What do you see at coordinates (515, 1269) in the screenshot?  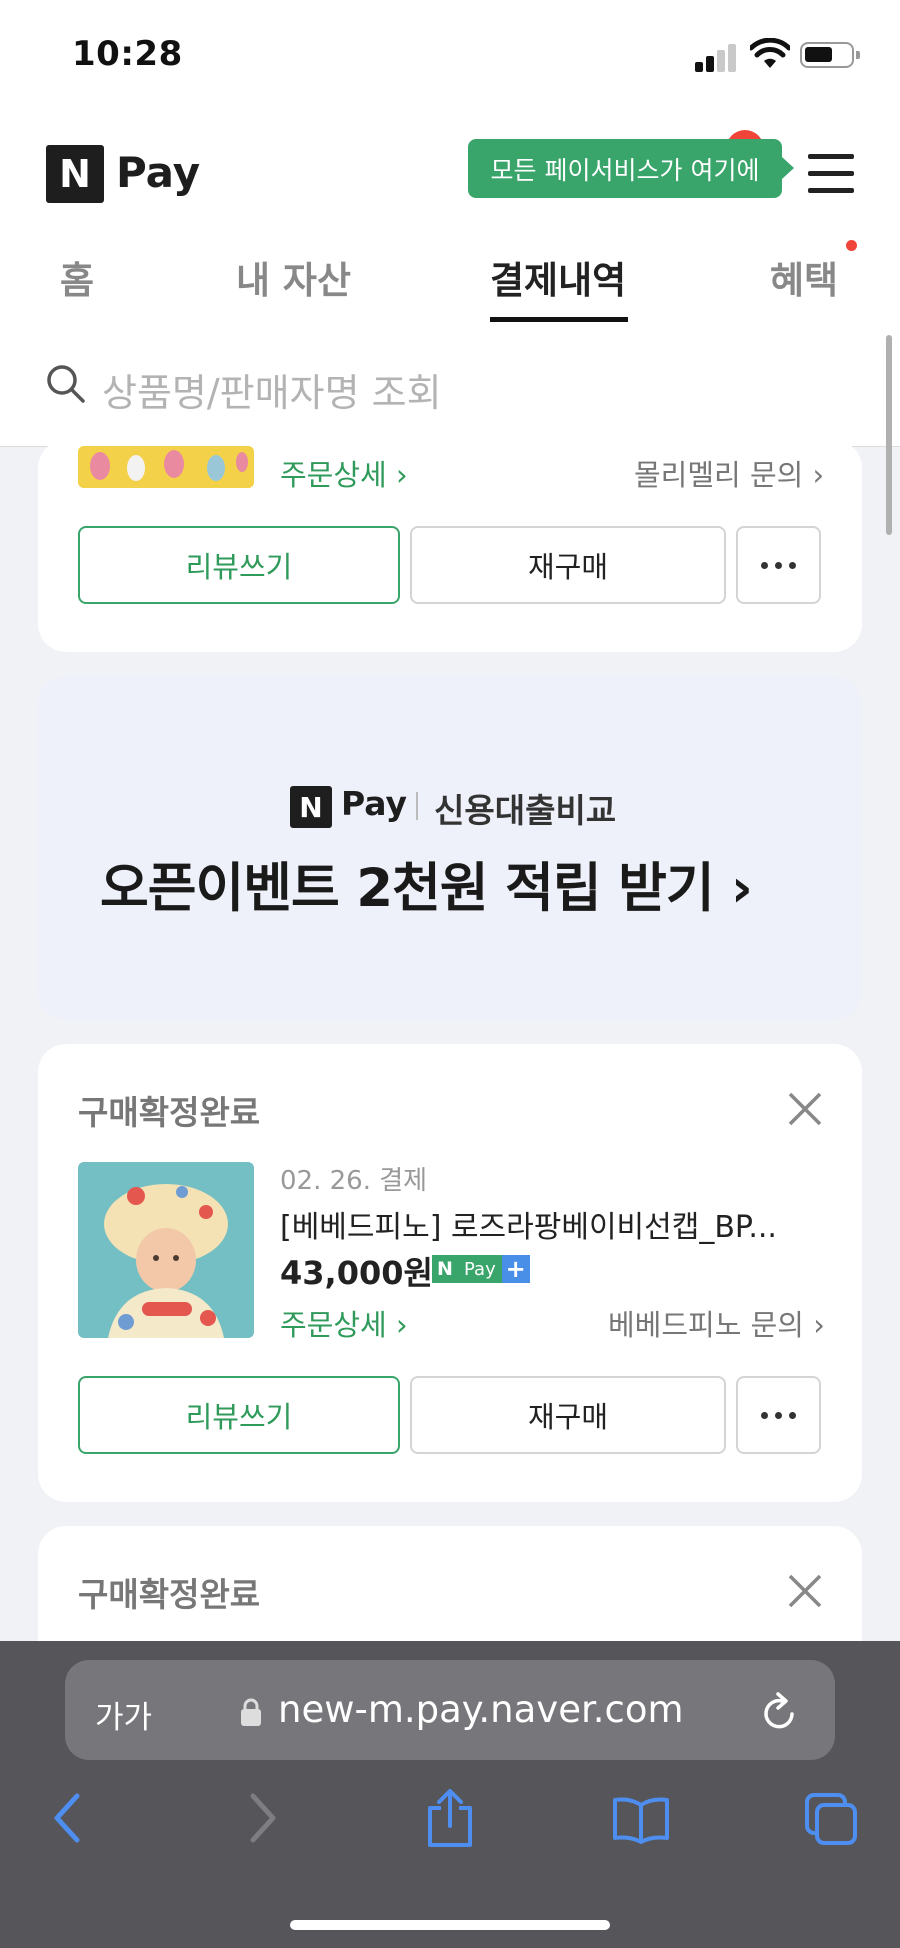 I see `plus-icon: +` at bounding box center [515, 1269].